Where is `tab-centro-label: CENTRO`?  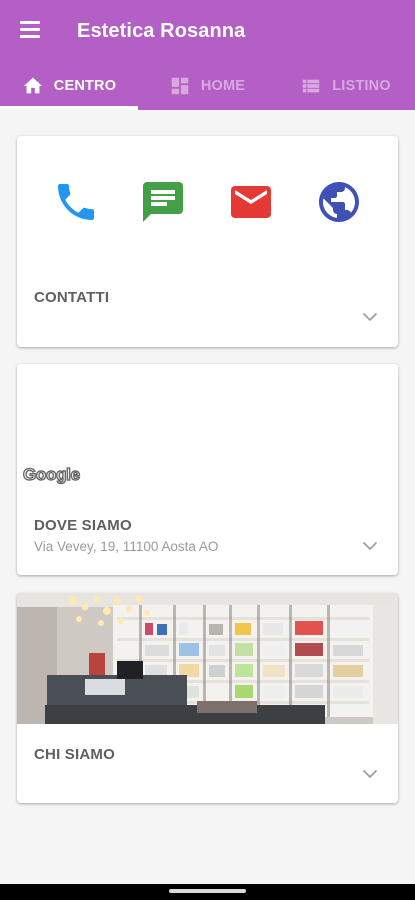
tab-centro-label: CENTRO is located at coordinates (85, 86).